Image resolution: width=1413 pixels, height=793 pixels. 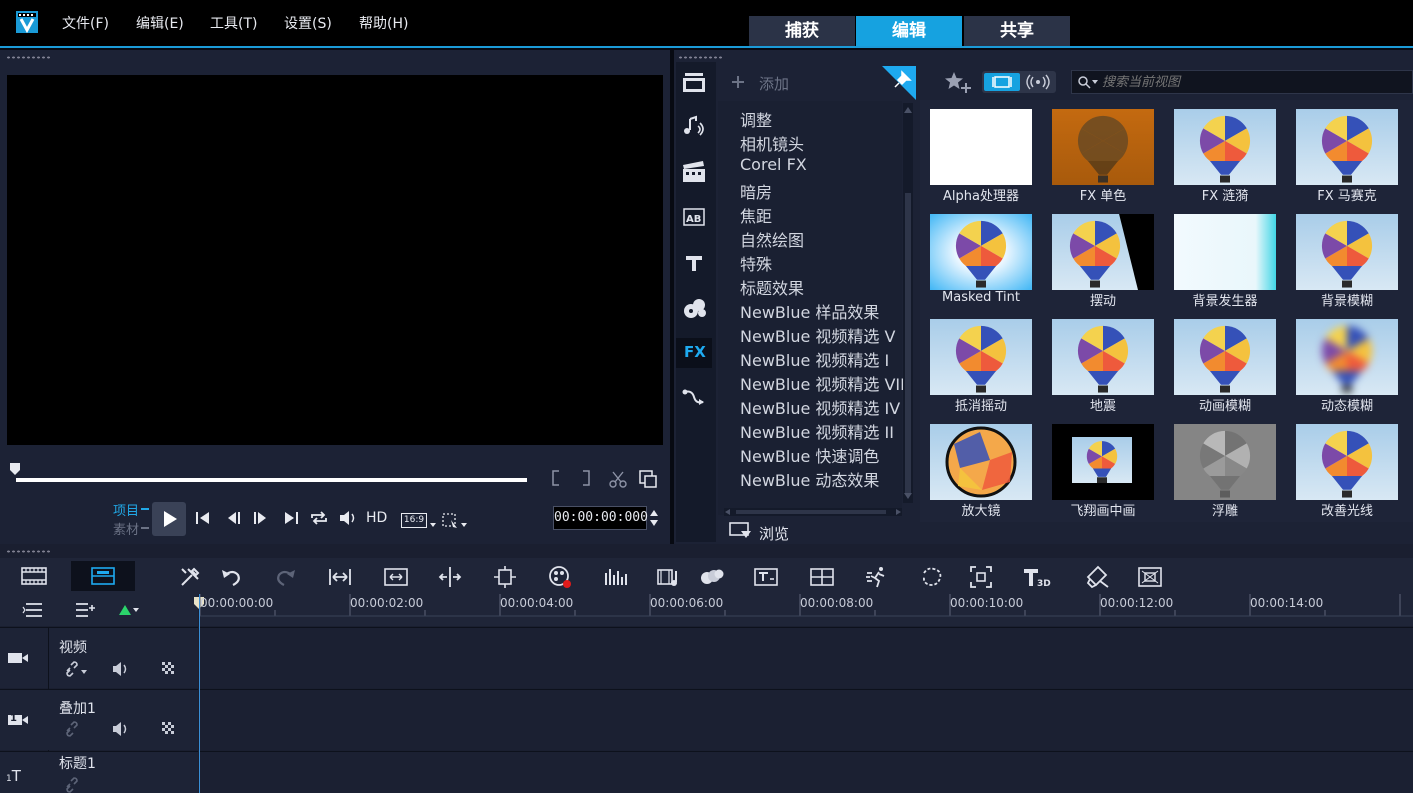 What do you see at coordinates (160, 23) in the screenshot?
I see `menu-edit: 编辑(E)` at bounding box center [160, 23].